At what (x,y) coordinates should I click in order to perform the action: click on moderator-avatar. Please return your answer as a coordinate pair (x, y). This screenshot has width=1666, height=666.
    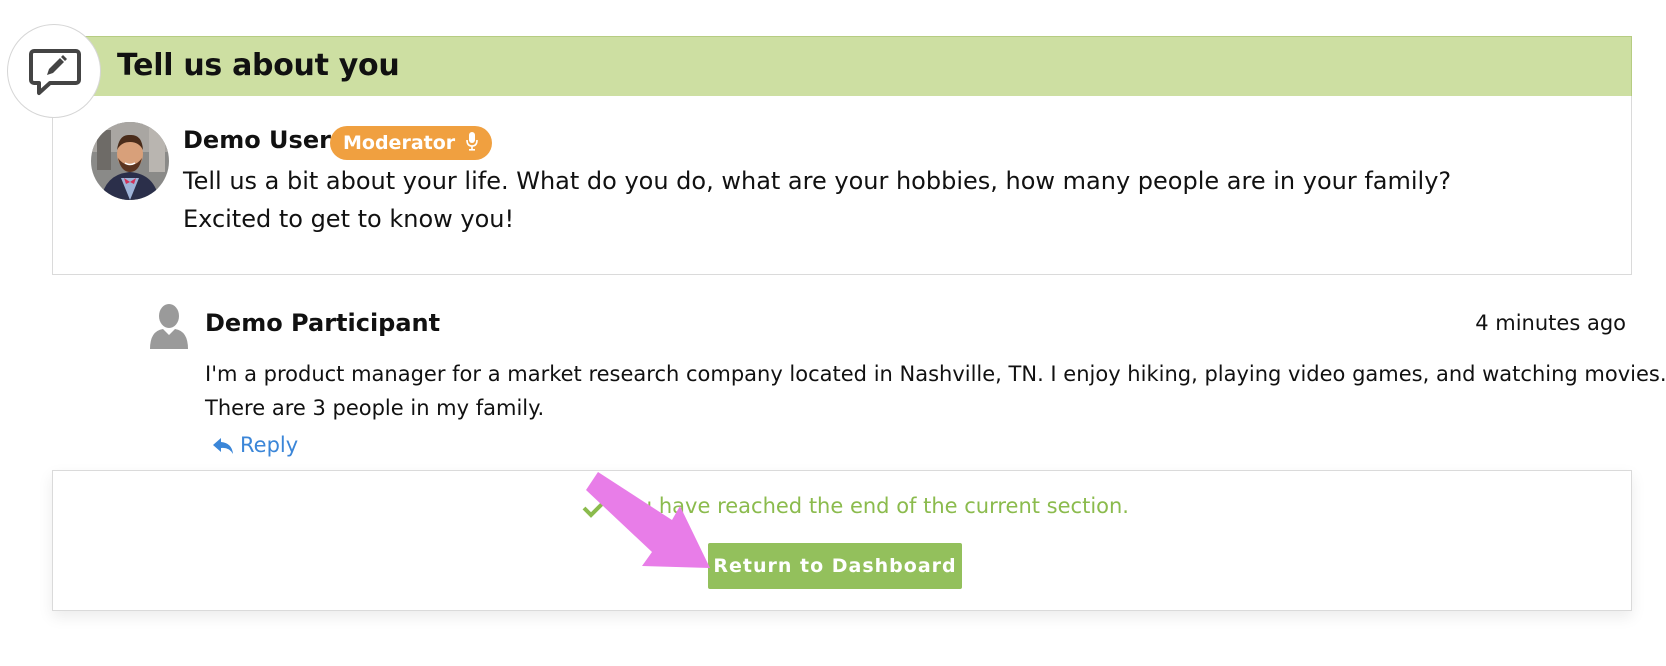
    Looking at the image, I should click on (130, 161).